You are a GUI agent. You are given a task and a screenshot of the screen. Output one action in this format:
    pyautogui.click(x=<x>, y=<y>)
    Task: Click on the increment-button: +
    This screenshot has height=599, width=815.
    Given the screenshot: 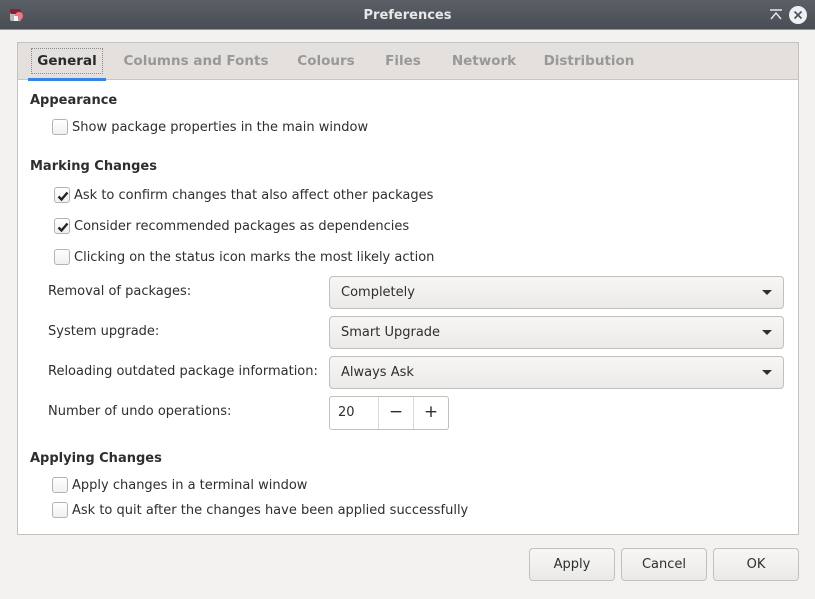 What is the action you would take?
    pyautogui.click(x=430, y=413)
    